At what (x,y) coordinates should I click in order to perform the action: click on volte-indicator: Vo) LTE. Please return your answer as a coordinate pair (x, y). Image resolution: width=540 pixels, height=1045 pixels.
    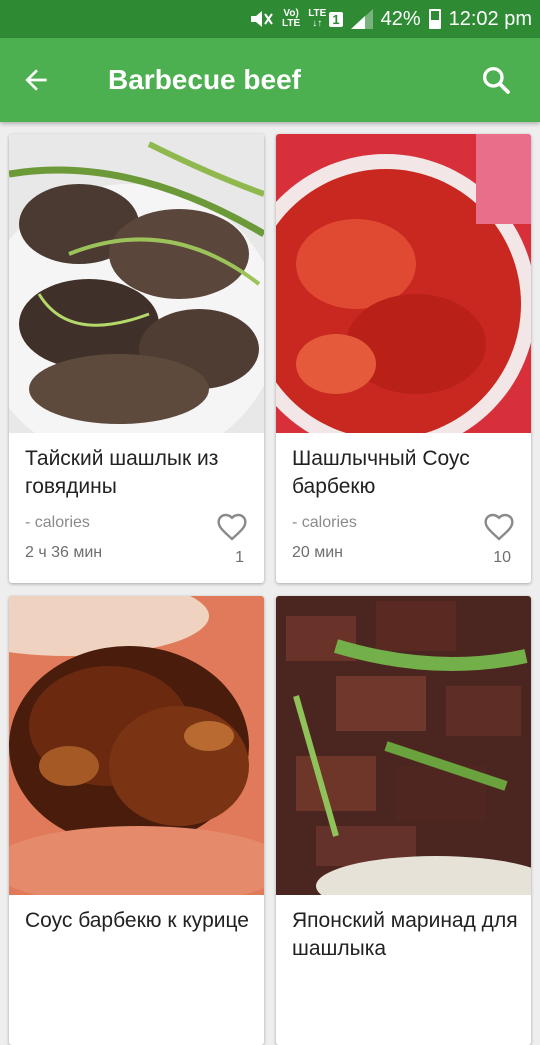
    Looking at the image, I should click on (291, 18).